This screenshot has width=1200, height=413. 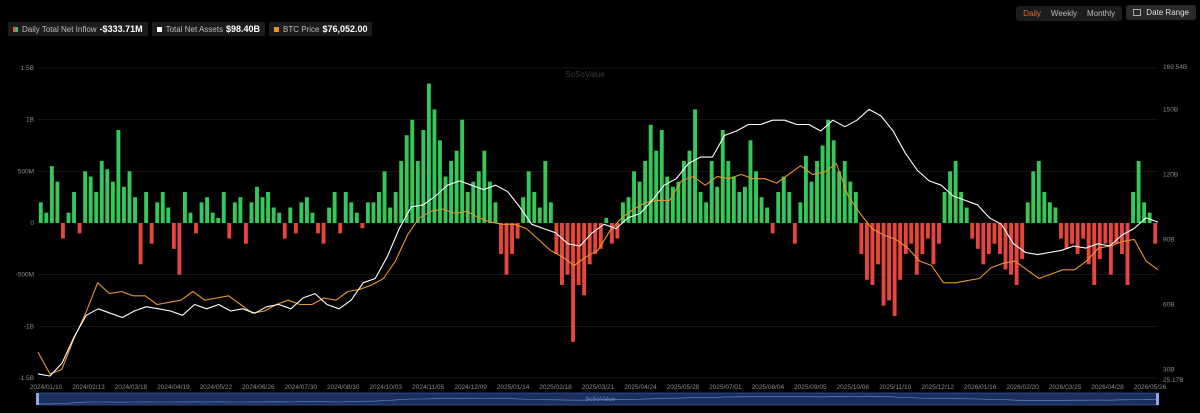 I want to click on x-axis-tick: 2024/07/30, so click(x=300, y=387).